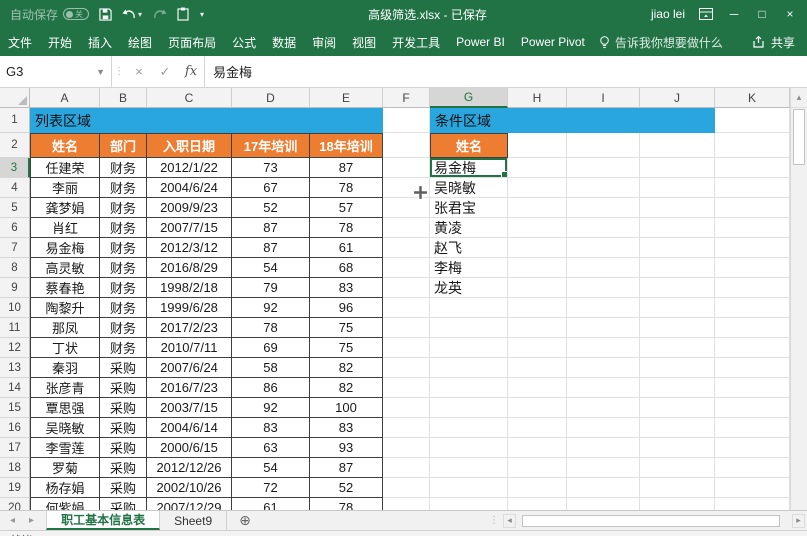  I want to click on cell-B16: 采购, so click(123, 428).